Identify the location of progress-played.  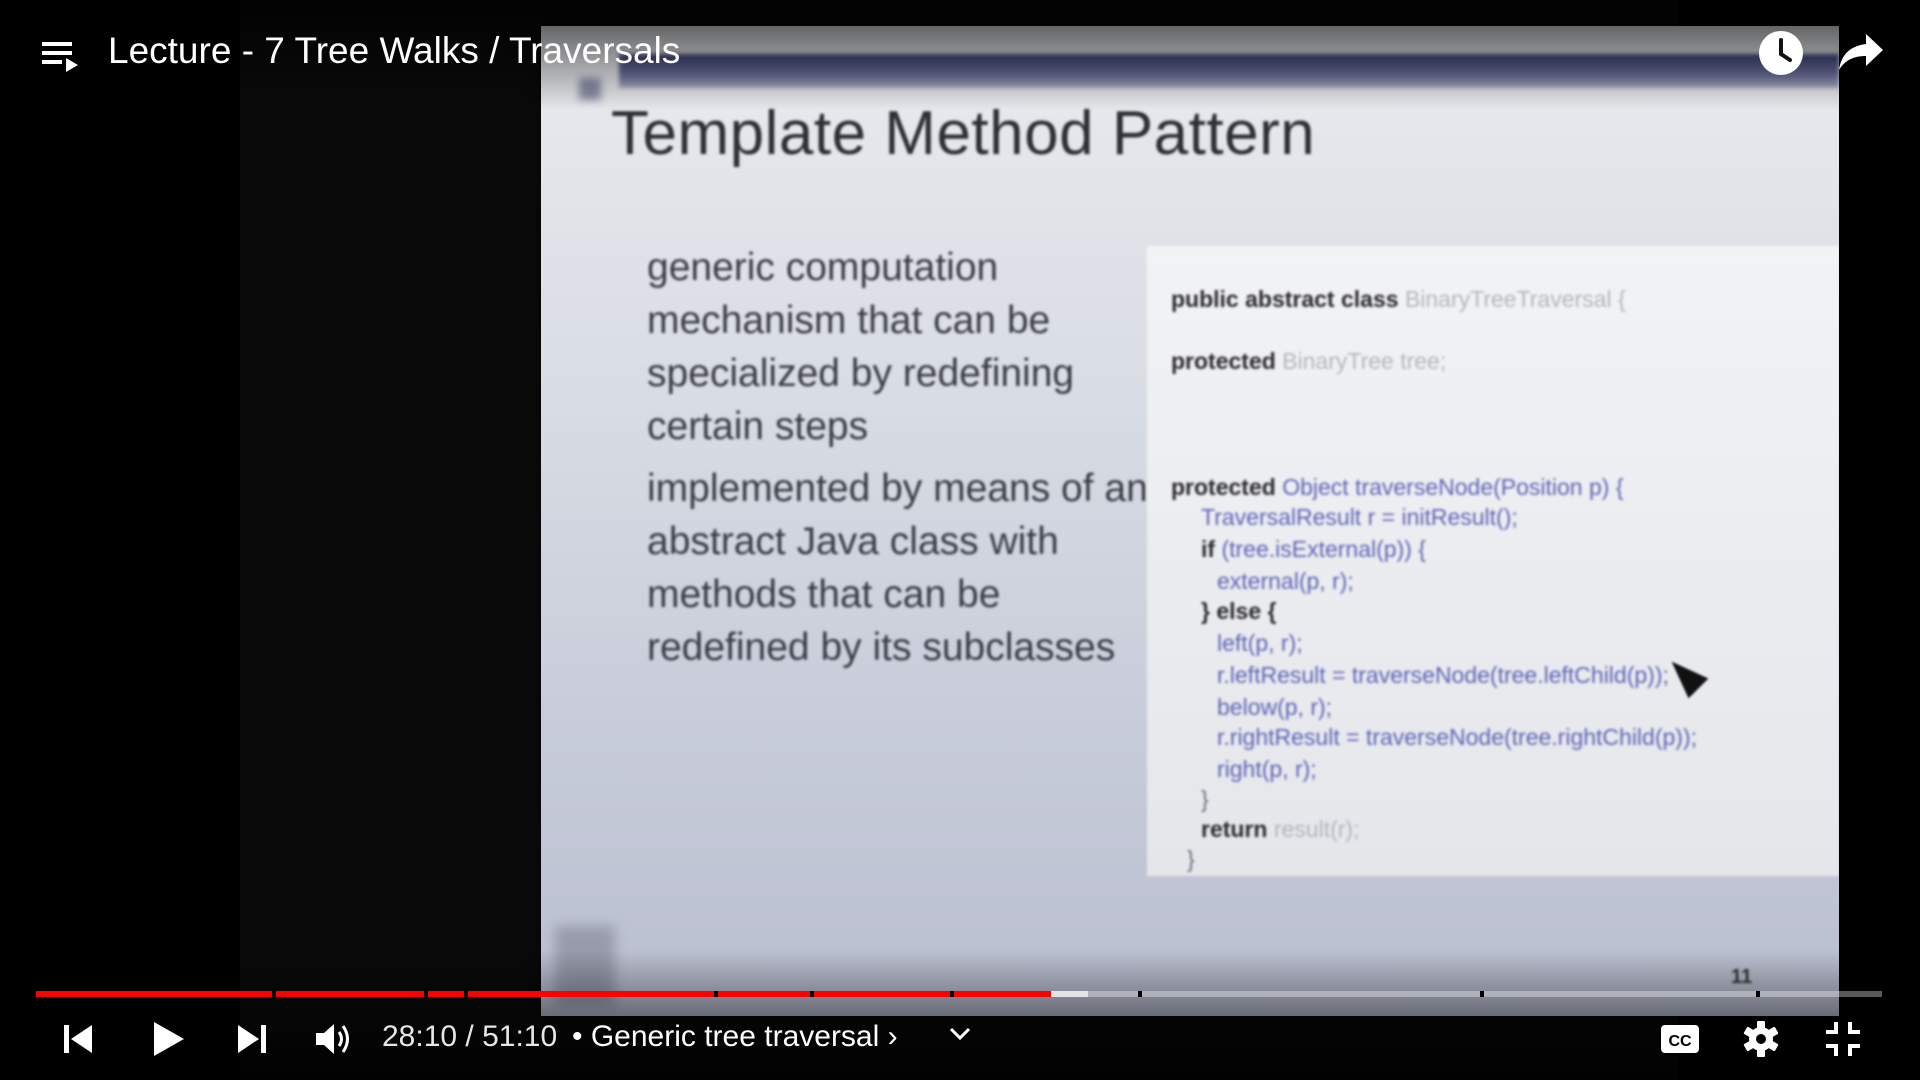
(543, 994).